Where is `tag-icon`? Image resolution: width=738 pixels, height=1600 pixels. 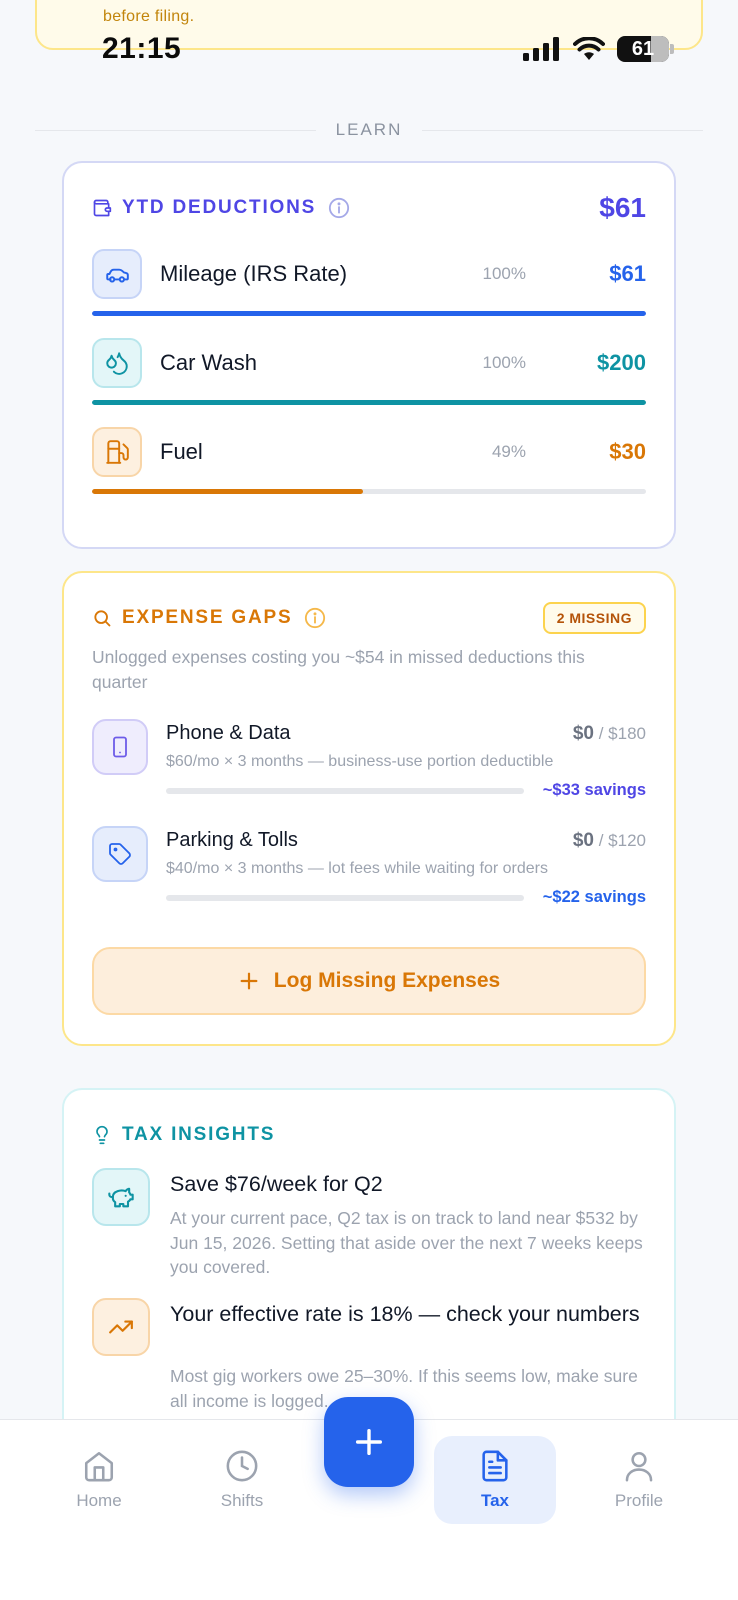
tag-icon is located at coordinates (120, 854).